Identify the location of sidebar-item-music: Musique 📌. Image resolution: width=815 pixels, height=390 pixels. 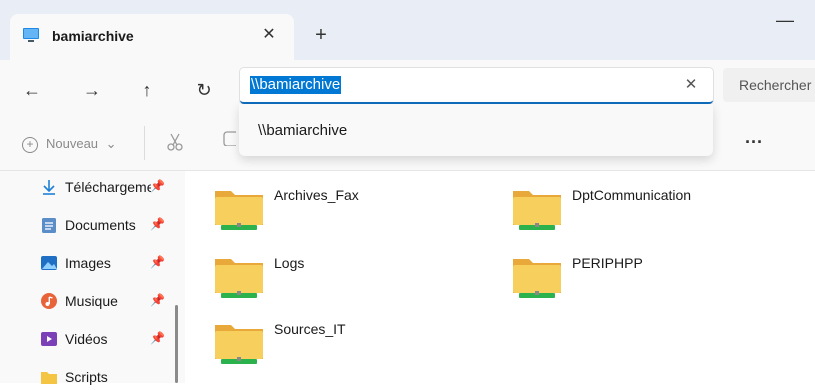
(106, 302).